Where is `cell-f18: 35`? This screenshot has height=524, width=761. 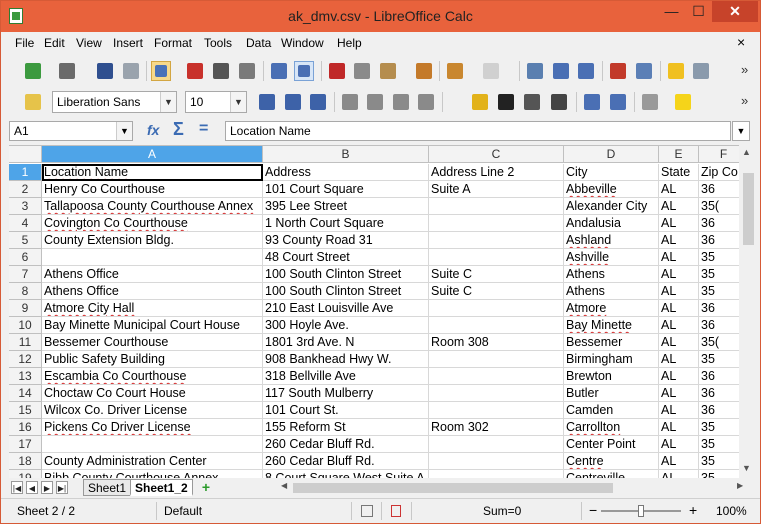
cell-f18: 35 is located at coordinates (719, 461).